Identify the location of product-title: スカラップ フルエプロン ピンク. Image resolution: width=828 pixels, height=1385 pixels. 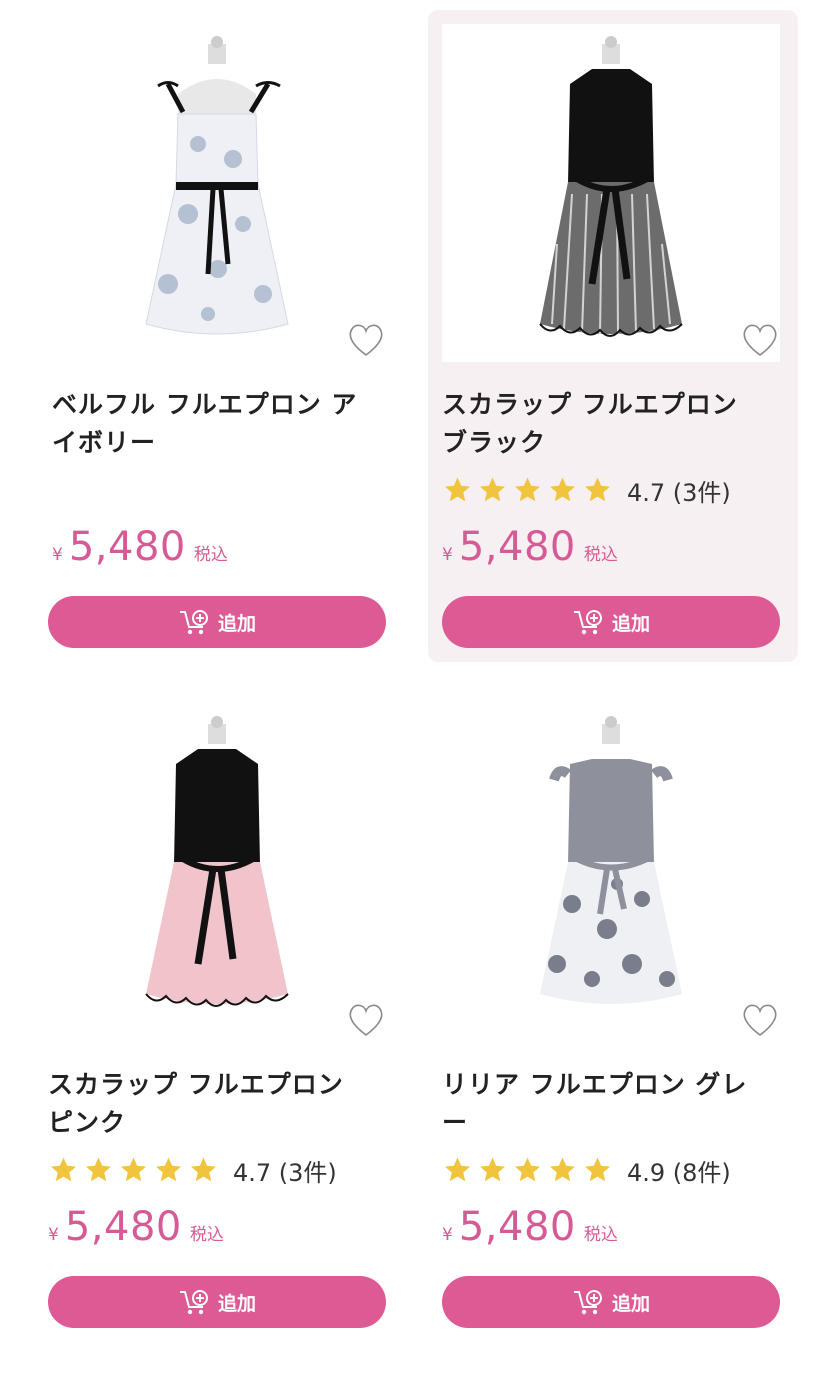
(213, 1104).